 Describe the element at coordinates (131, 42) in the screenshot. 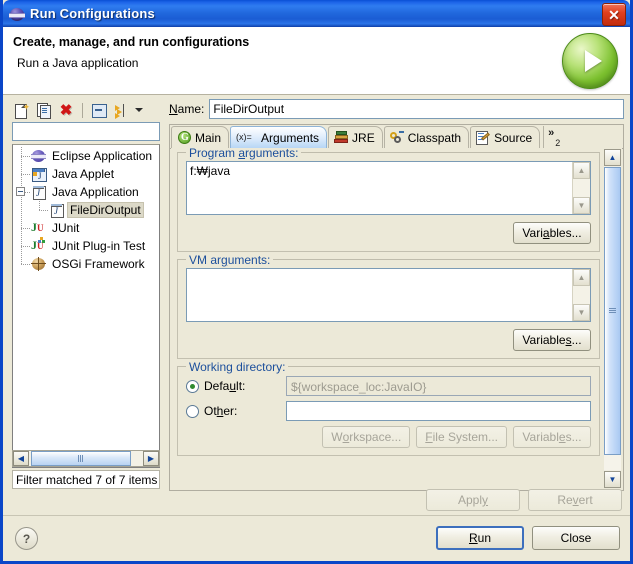

I see `banner-title: Create, manage, and run configurations` at that location.